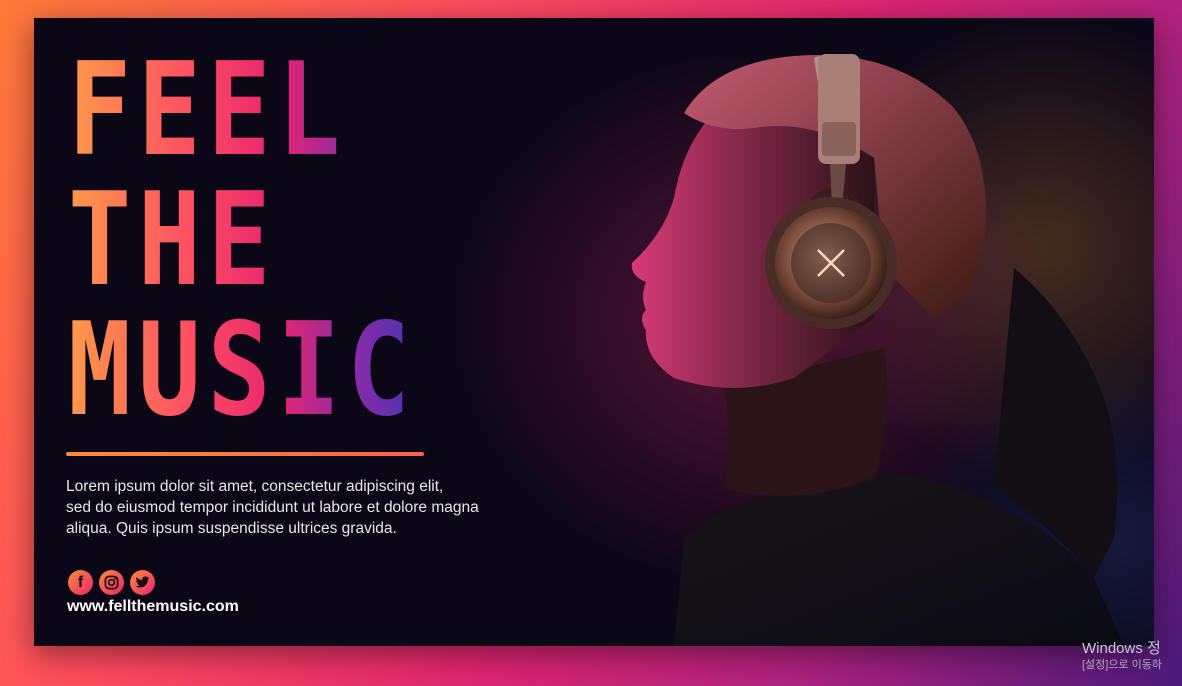  I want to click on facebook-icon: f, so click(80, 582).